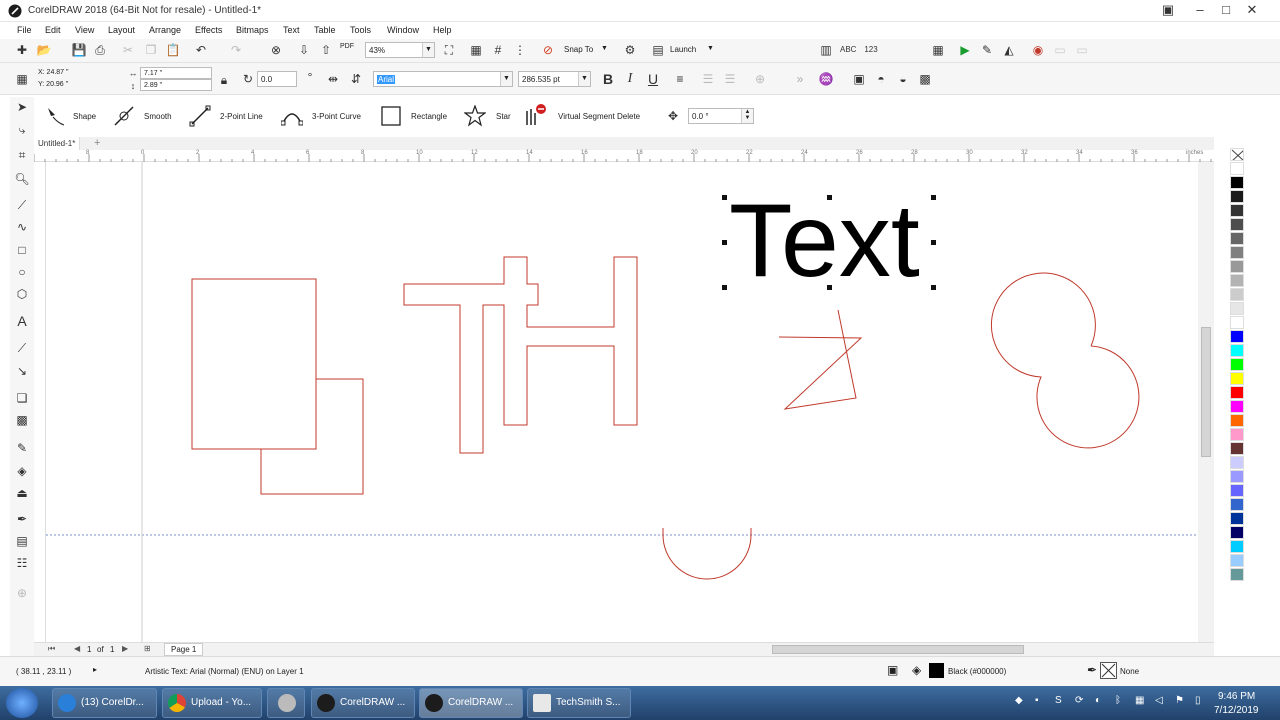 Image resolution: width=1280 pixels, height=720 pixels. I want to click on vertical-text-icon: ◒, so click(903, 79).